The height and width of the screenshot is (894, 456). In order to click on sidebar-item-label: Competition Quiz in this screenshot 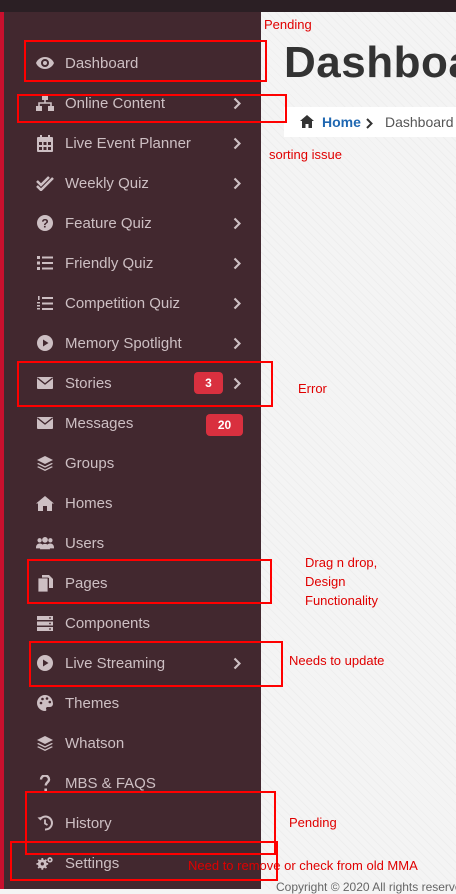, I will do `click(123, 303)`.